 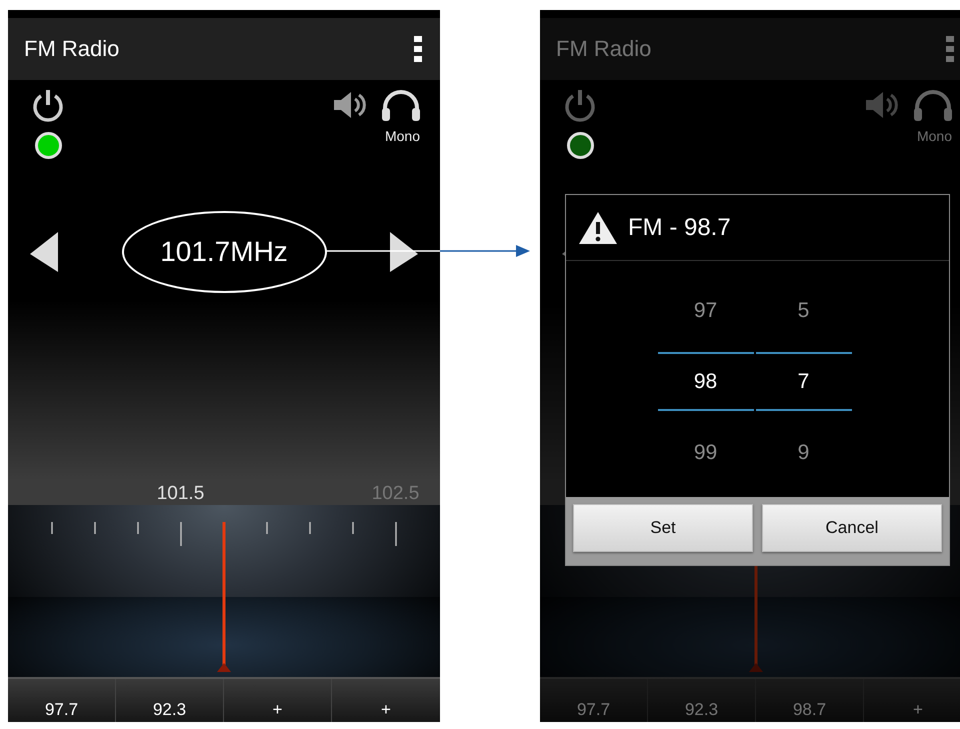 I want to click on picker-item: 97, so click(x=706, y=310).